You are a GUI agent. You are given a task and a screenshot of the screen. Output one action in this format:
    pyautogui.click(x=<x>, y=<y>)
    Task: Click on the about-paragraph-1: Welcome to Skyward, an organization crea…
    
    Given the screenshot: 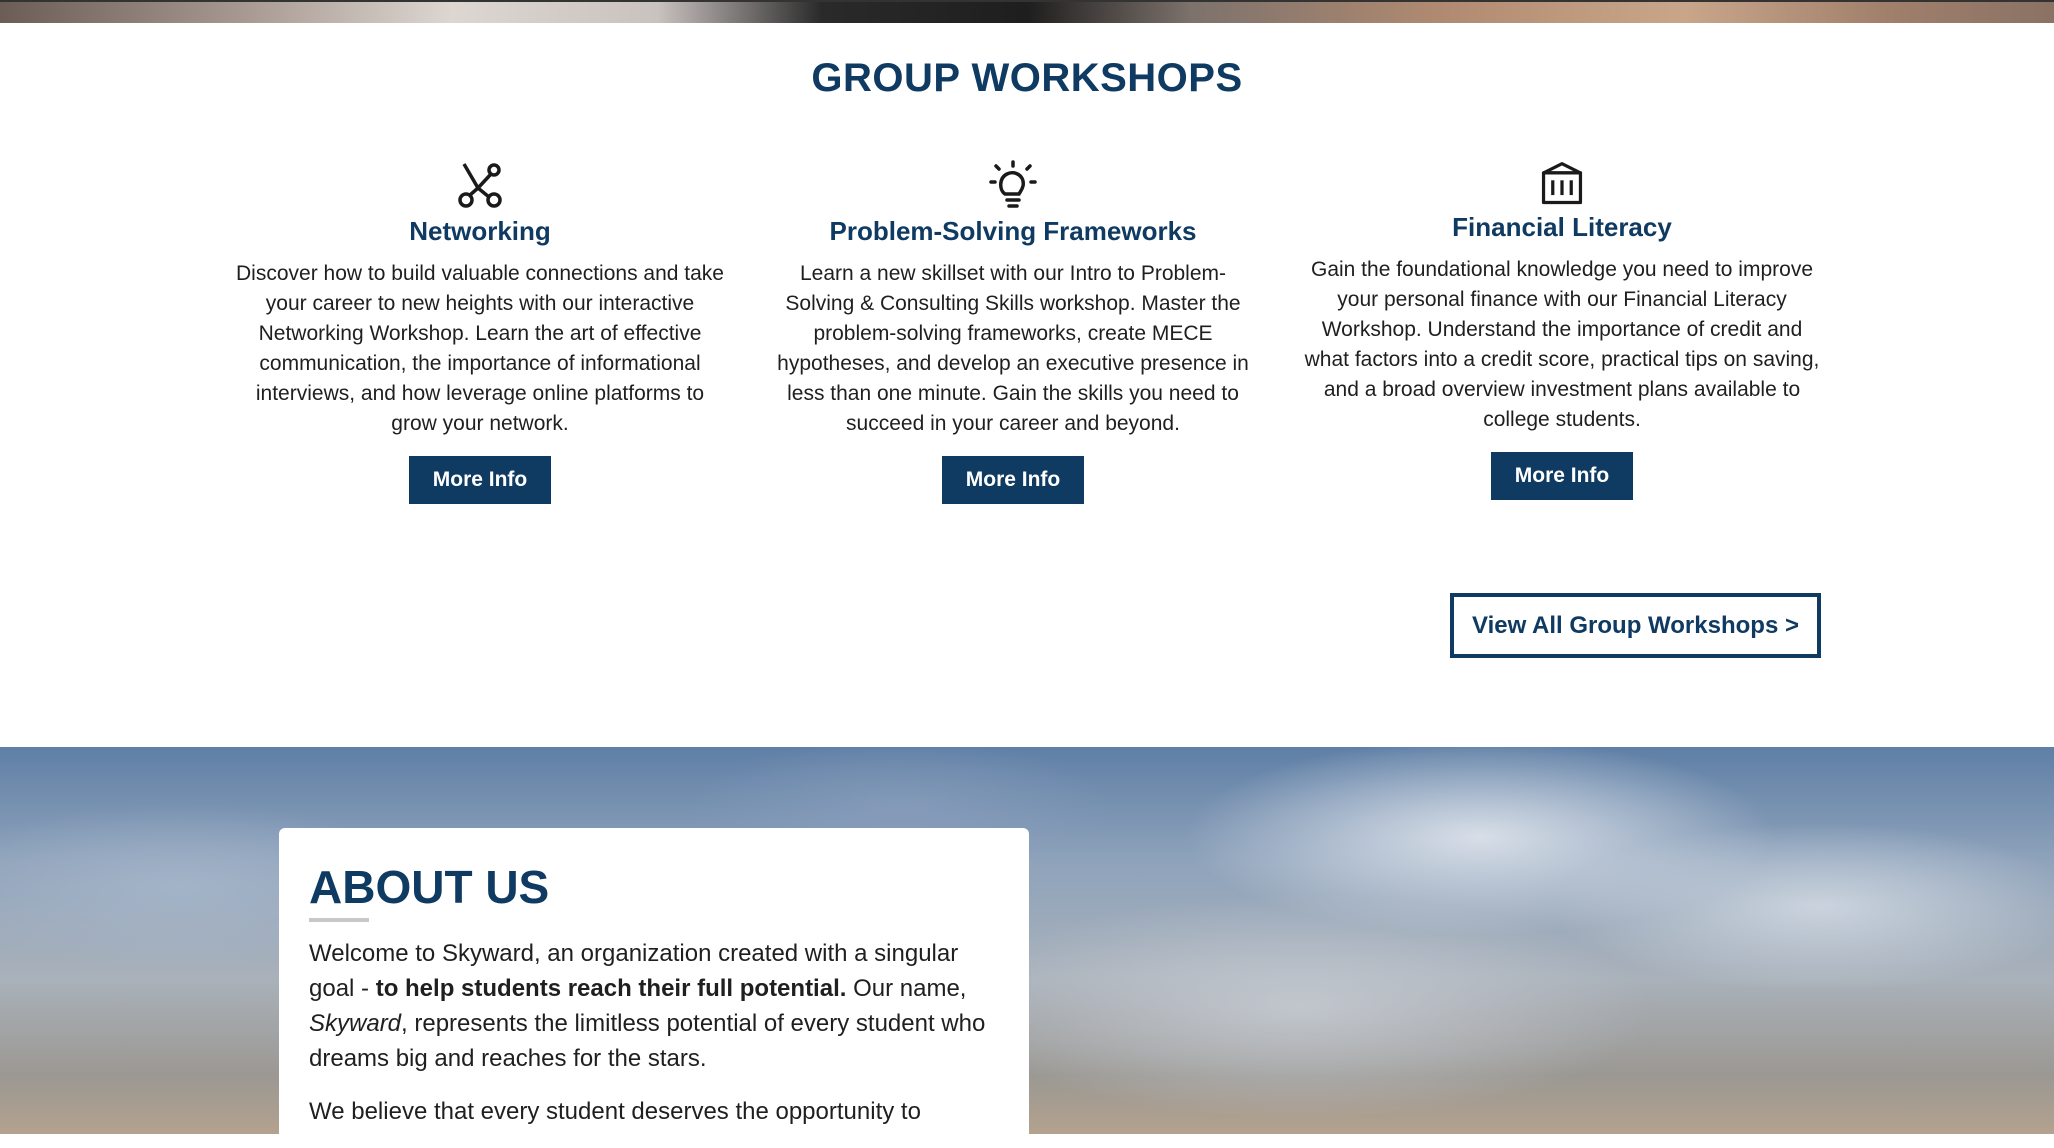 What is the action you would take?
    pyautogui.click(x=654, y=1006)
    